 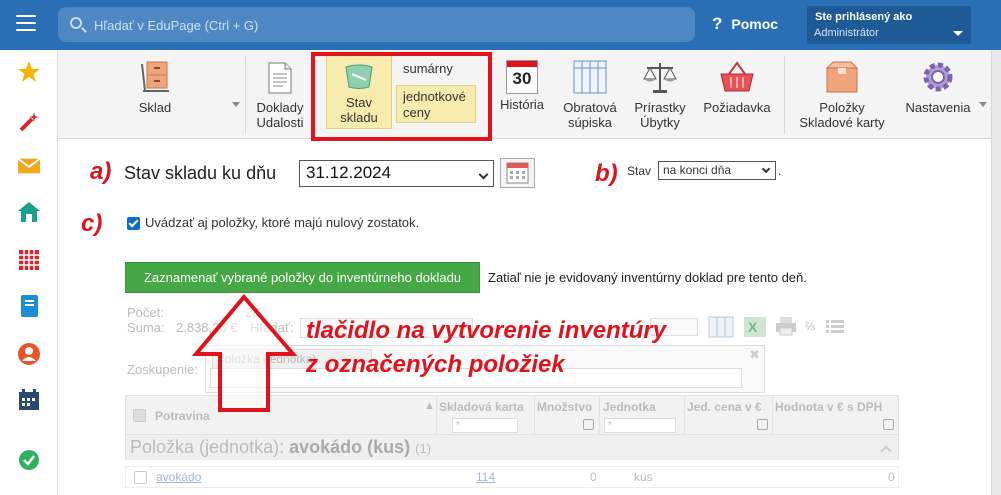 I want to click on count-value: 28, so click(x=252, y=312).